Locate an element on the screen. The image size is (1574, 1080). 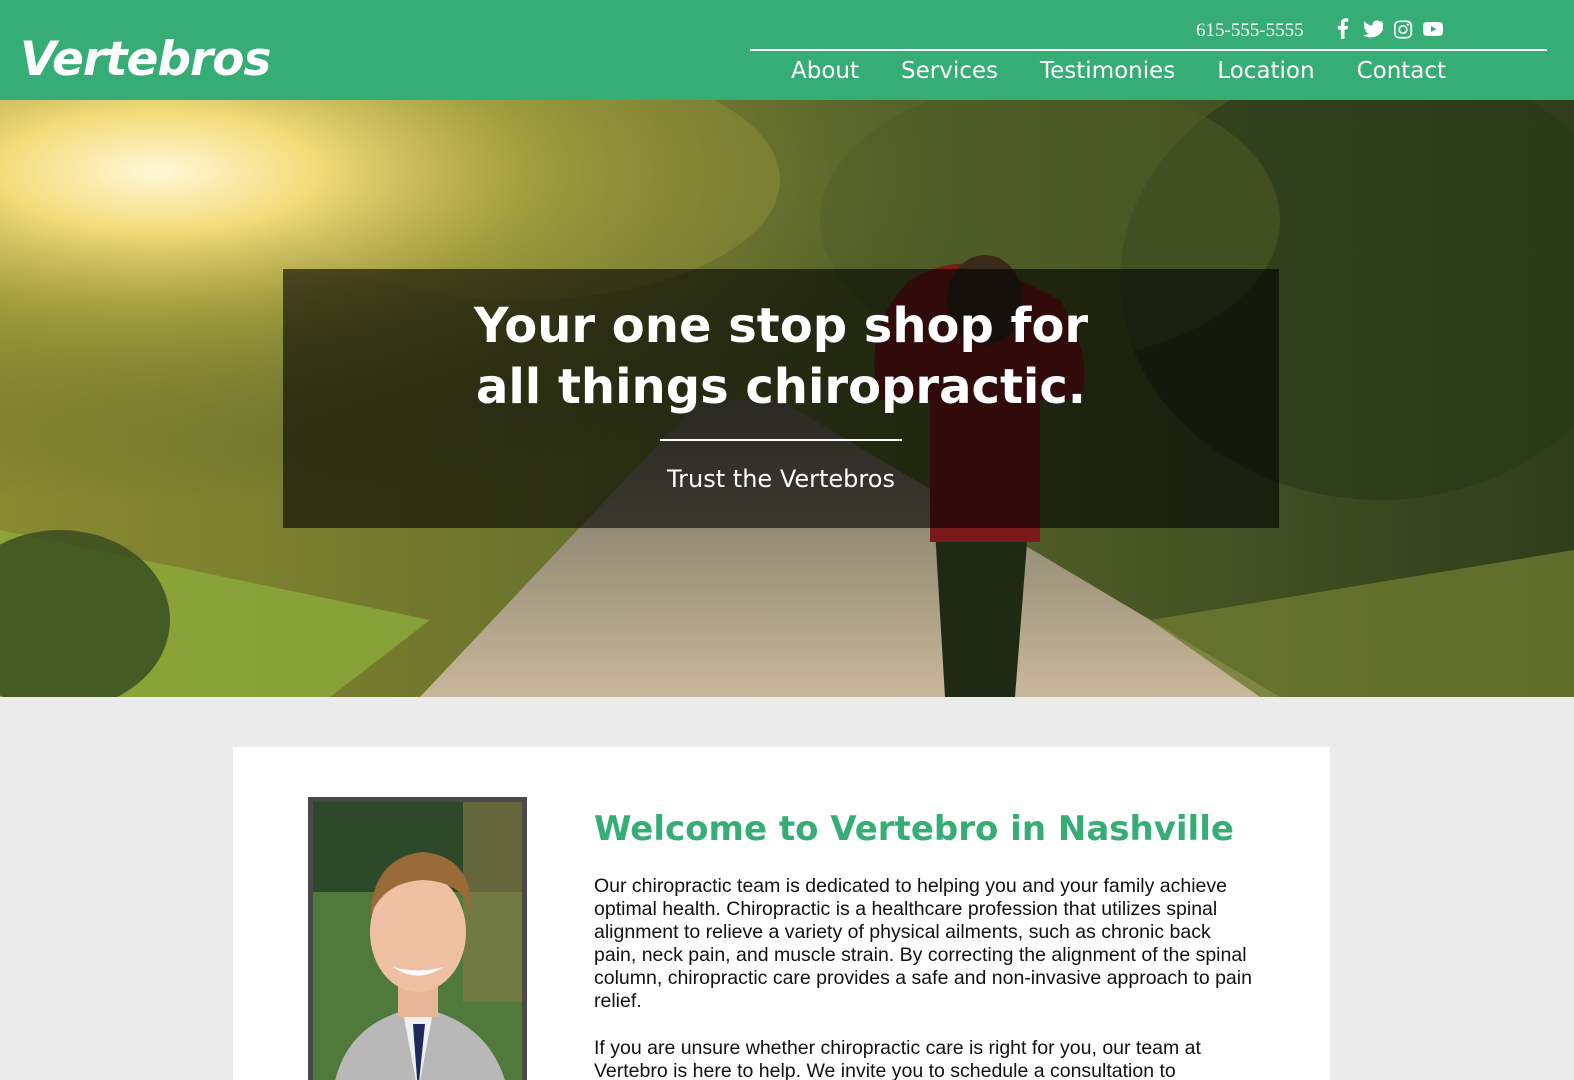
welcome-heading: Welcome to Vertebro in Nashville is located at coordinates (914, 829).